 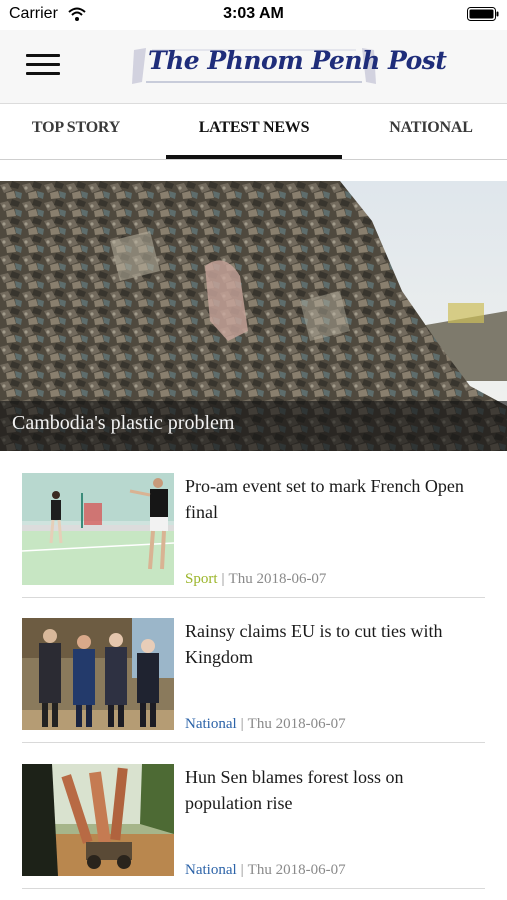 I want to click on article-meta: Sport | Thu 2018-06-07, so click(x=255, y=579).